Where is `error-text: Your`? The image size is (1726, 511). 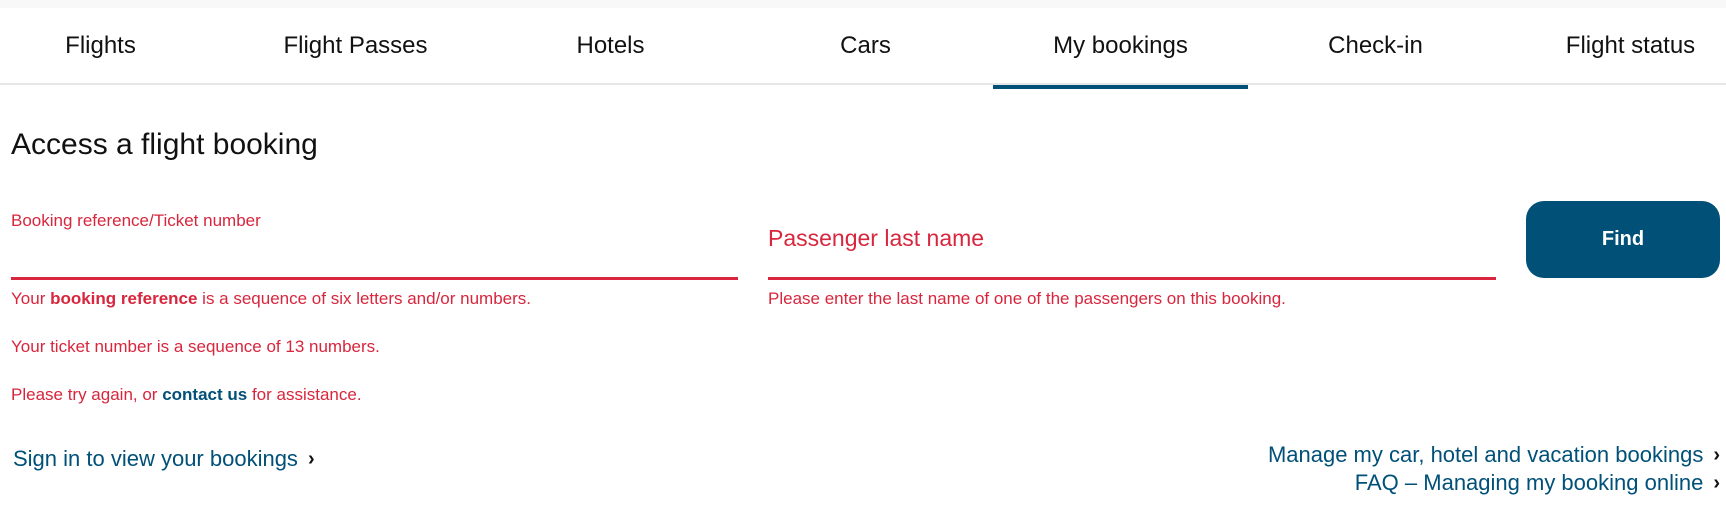 error-text: Your is located at coordinates (31, 298).